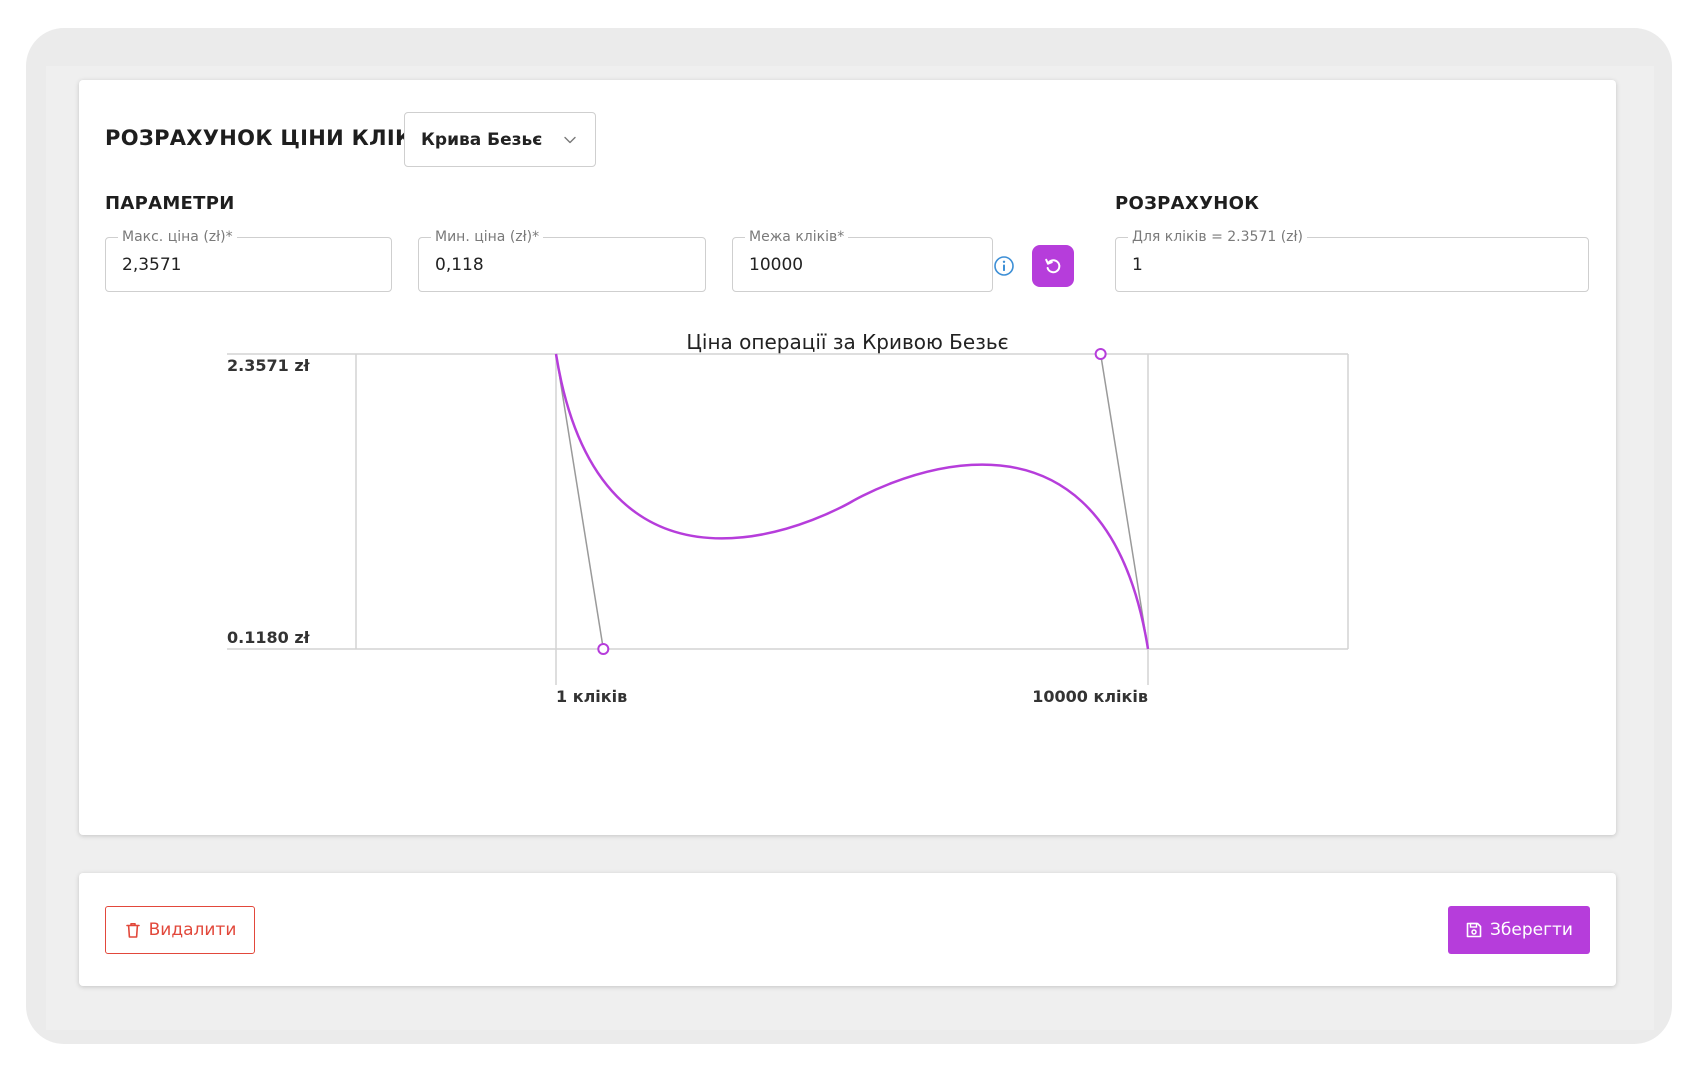 The image size is (1700, 1078). Describe the element at coordinates (1474, 930) in the screenshot. I see `floppy-disk-icon` at that location.